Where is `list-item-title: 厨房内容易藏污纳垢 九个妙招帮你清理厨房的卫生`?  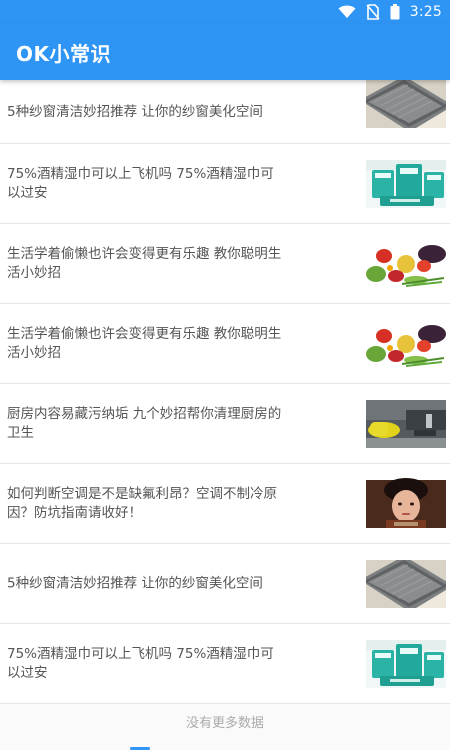
list-item-title: 厨房内容易藏污纳垢 九个妙招帮你清理厨房的卫生 is located at coordinates (144, 423).